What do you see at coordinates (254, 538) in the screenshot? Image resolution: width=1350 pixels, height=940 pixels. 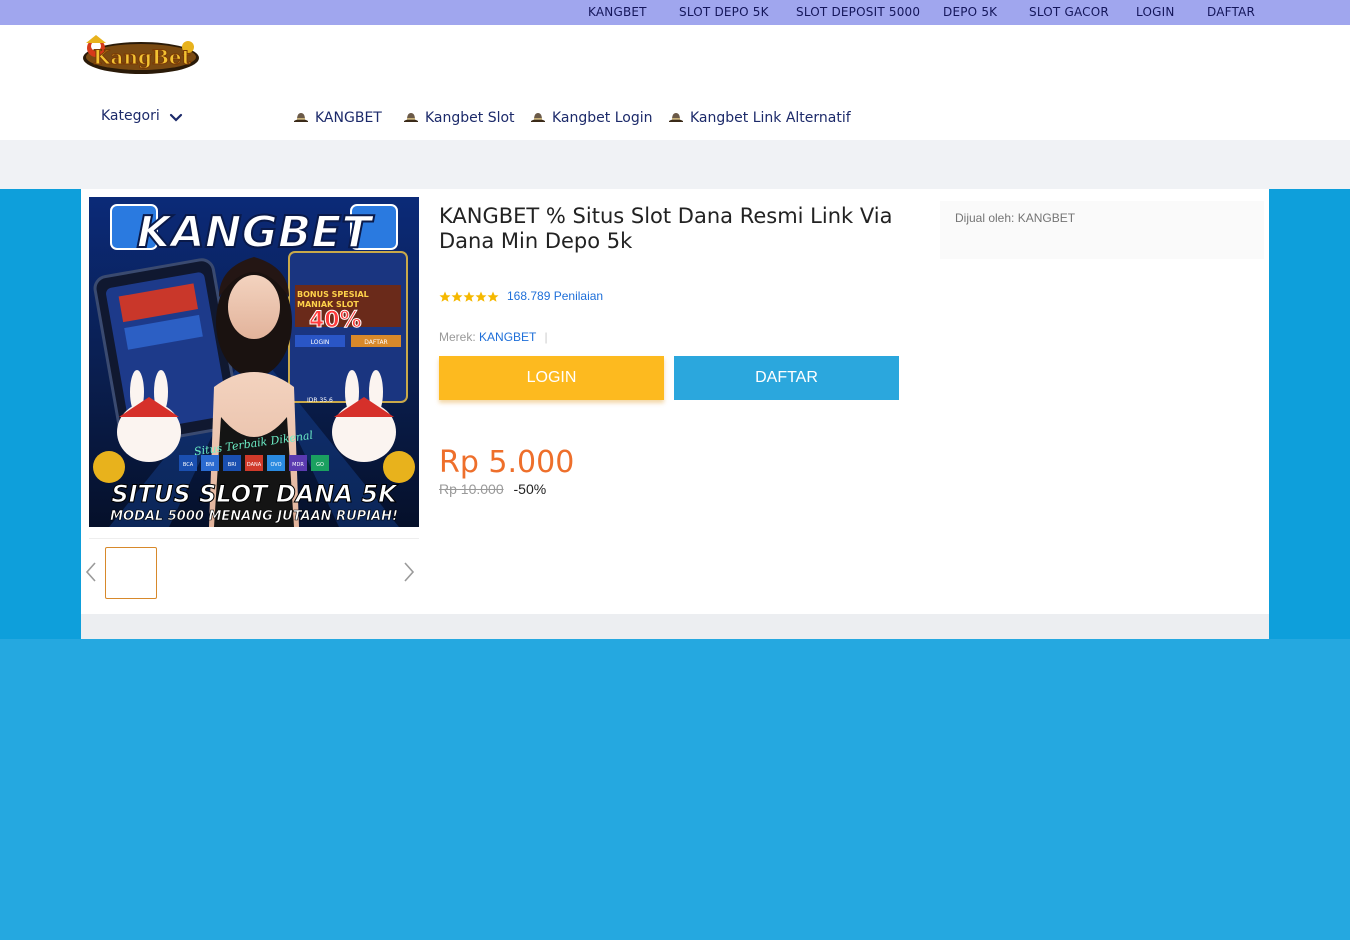 I see `thumbnail-divider` at bounding box center [254, 538].